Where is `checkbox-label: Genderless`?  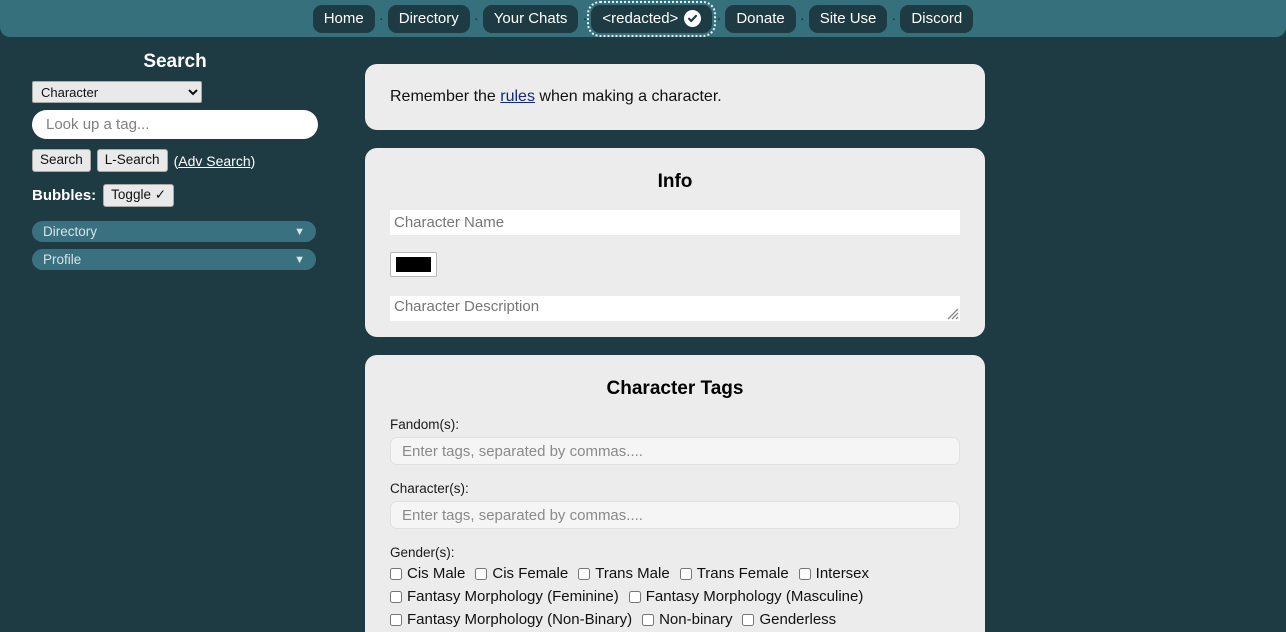
checkbox-label: Genderless is located at coordinates (797, 619).